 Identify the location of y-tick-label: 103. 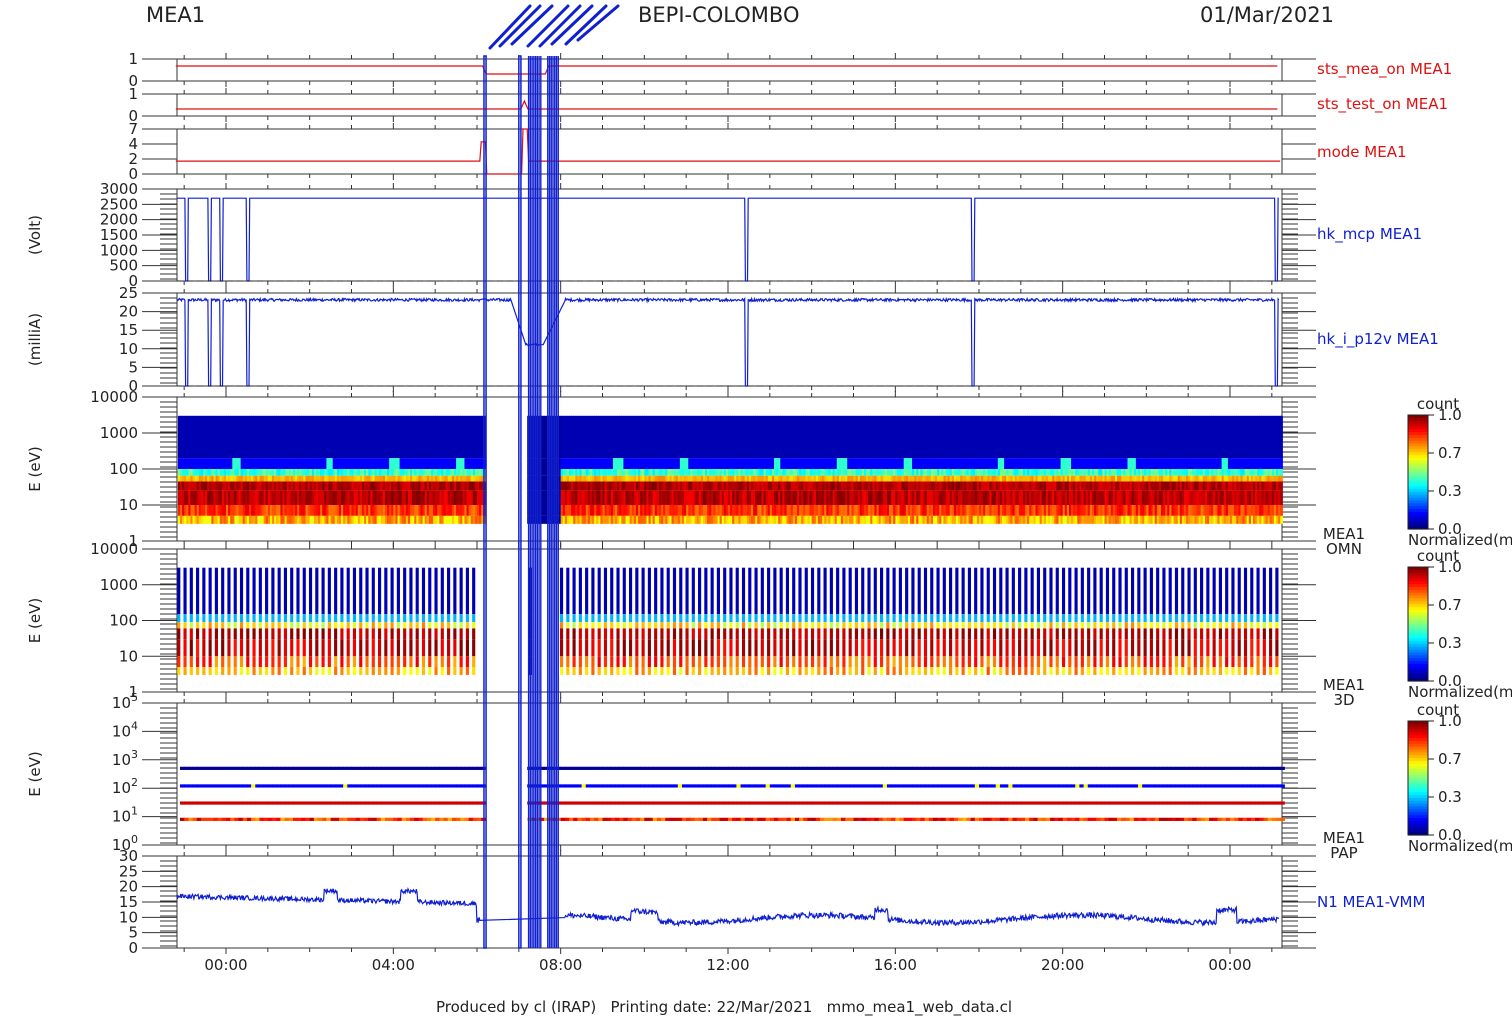
(125, 758).